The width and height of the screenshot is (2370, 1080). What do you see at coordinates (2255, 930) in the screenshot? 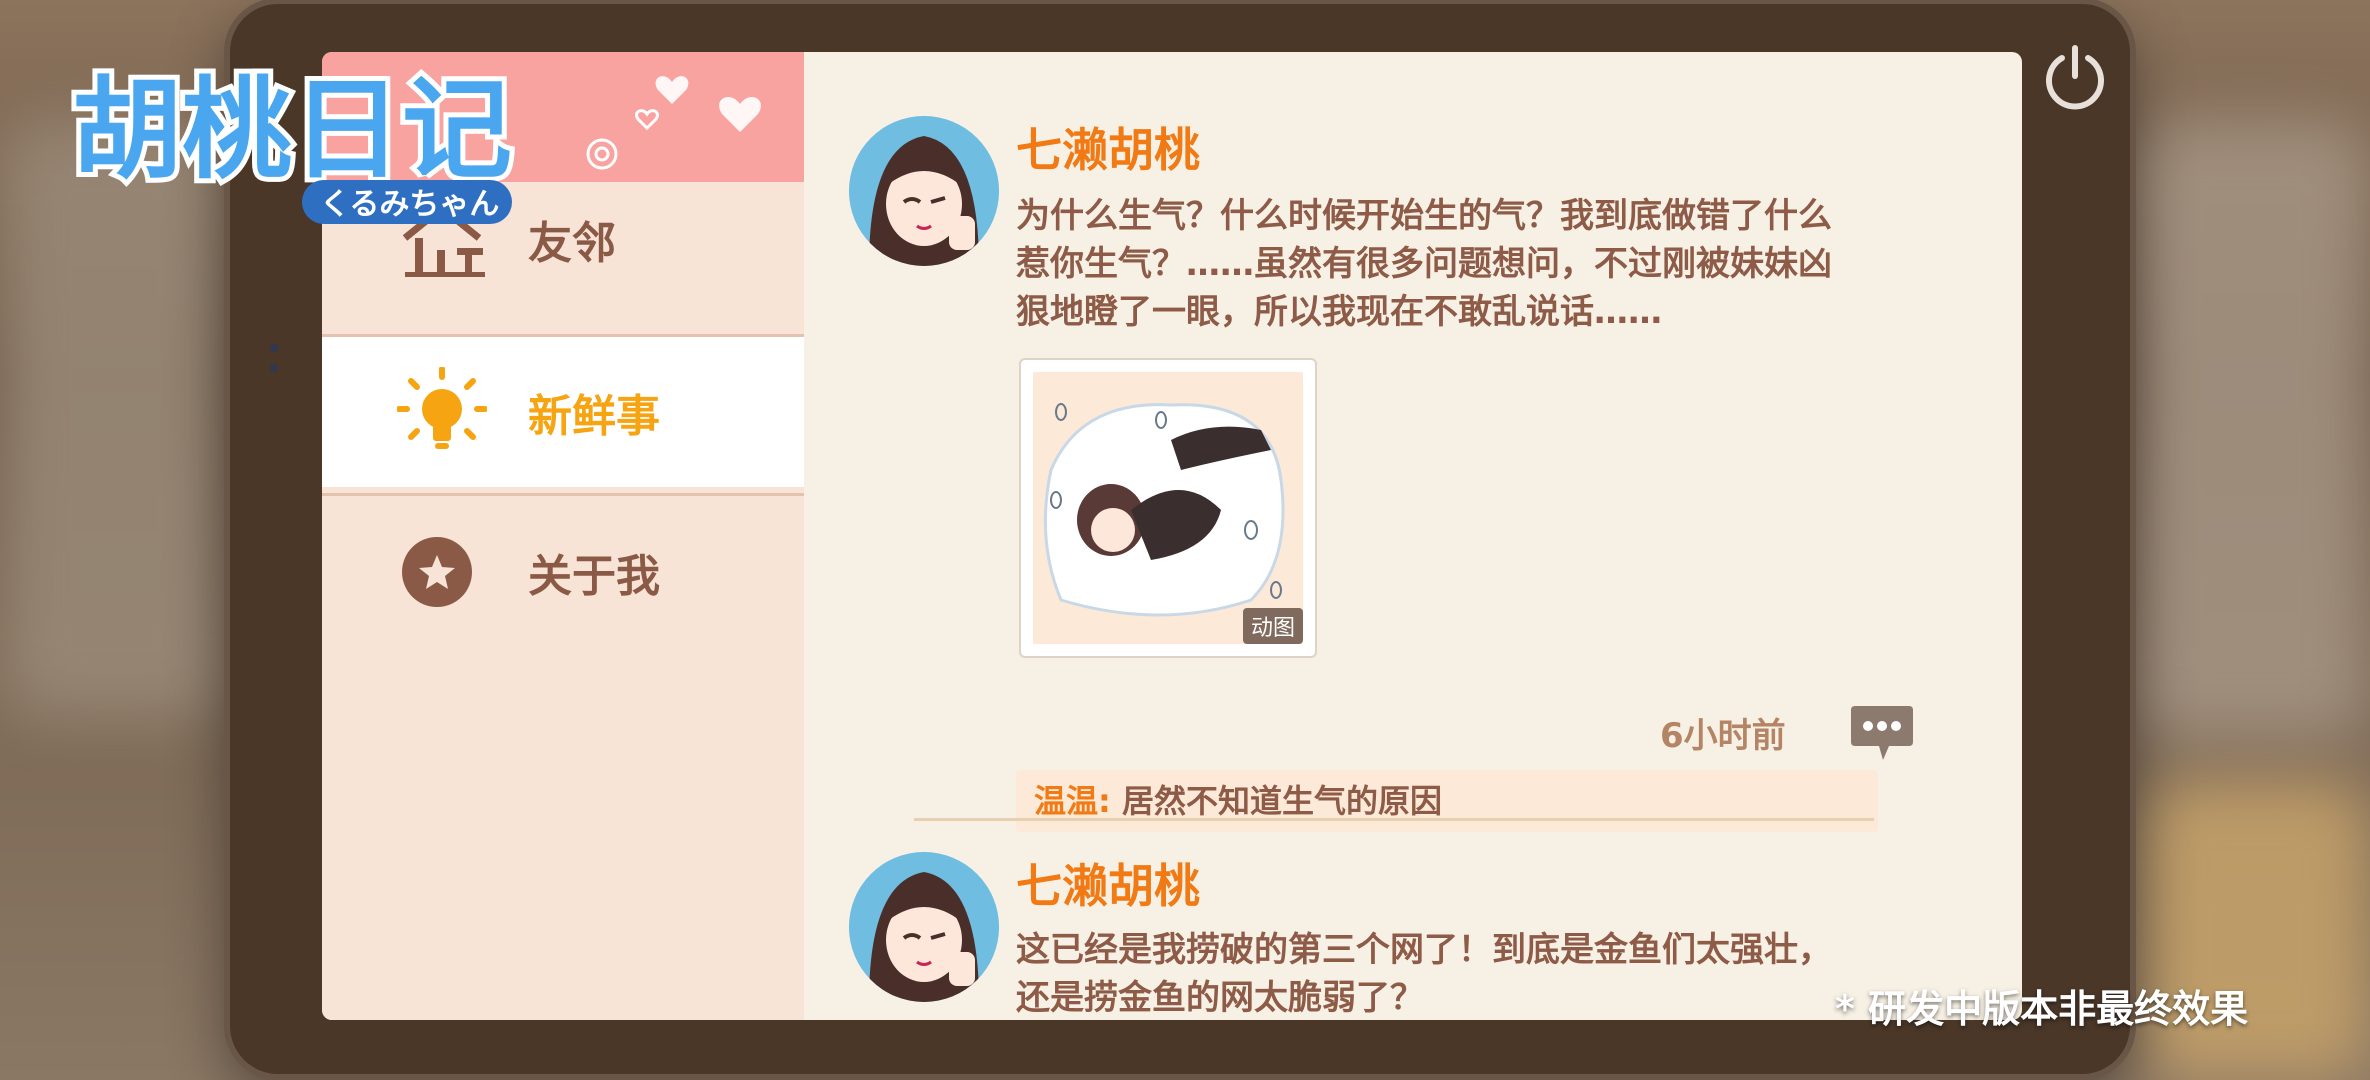
I see `background-blur-floor` at bounding box center [2255, 930].